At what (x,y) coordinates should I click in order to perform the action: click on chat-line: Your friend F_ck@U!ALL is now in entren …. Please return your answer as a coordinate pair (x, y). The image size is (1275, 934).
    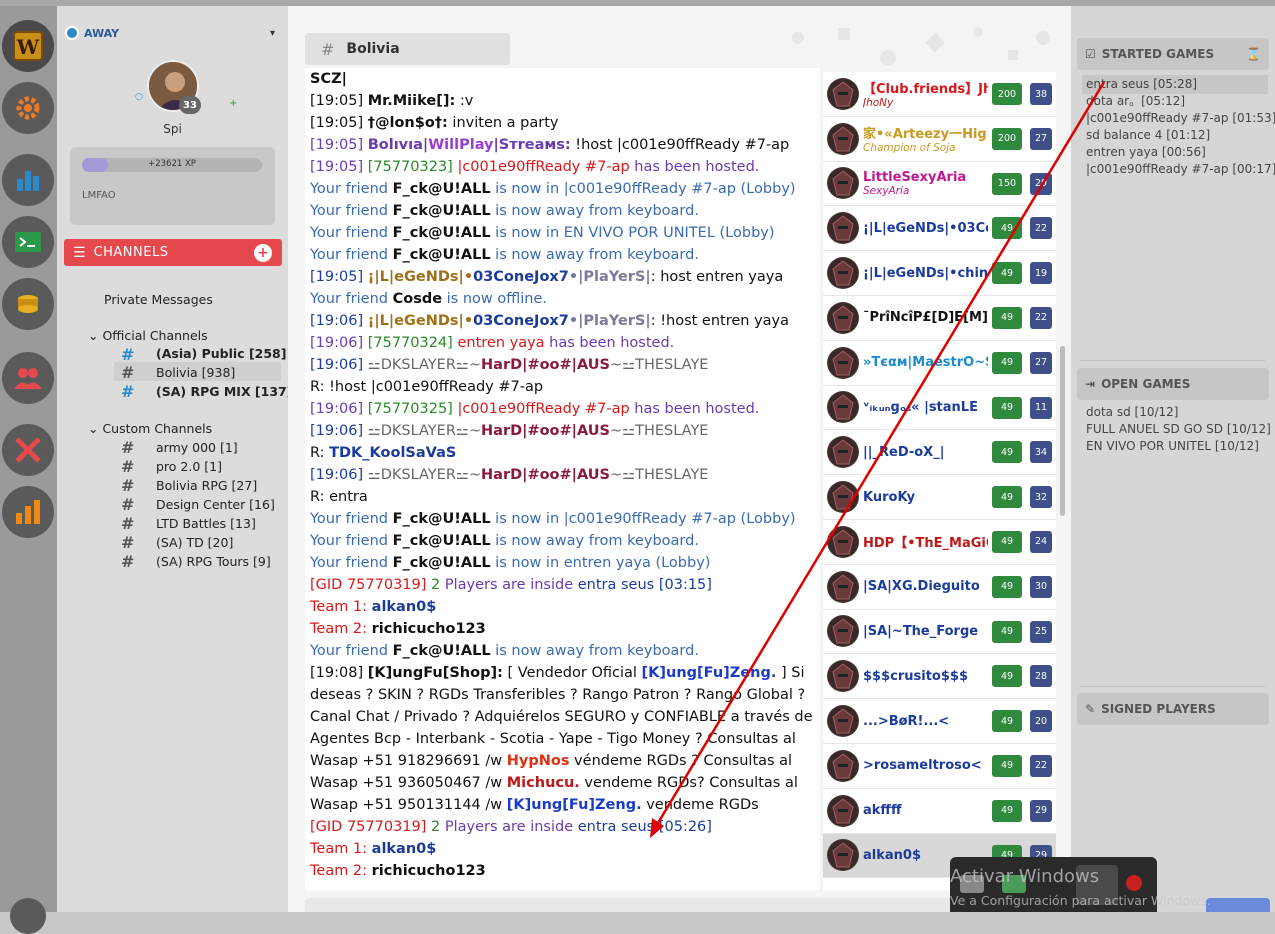
    Looking at the image, I should click on (562, 563).